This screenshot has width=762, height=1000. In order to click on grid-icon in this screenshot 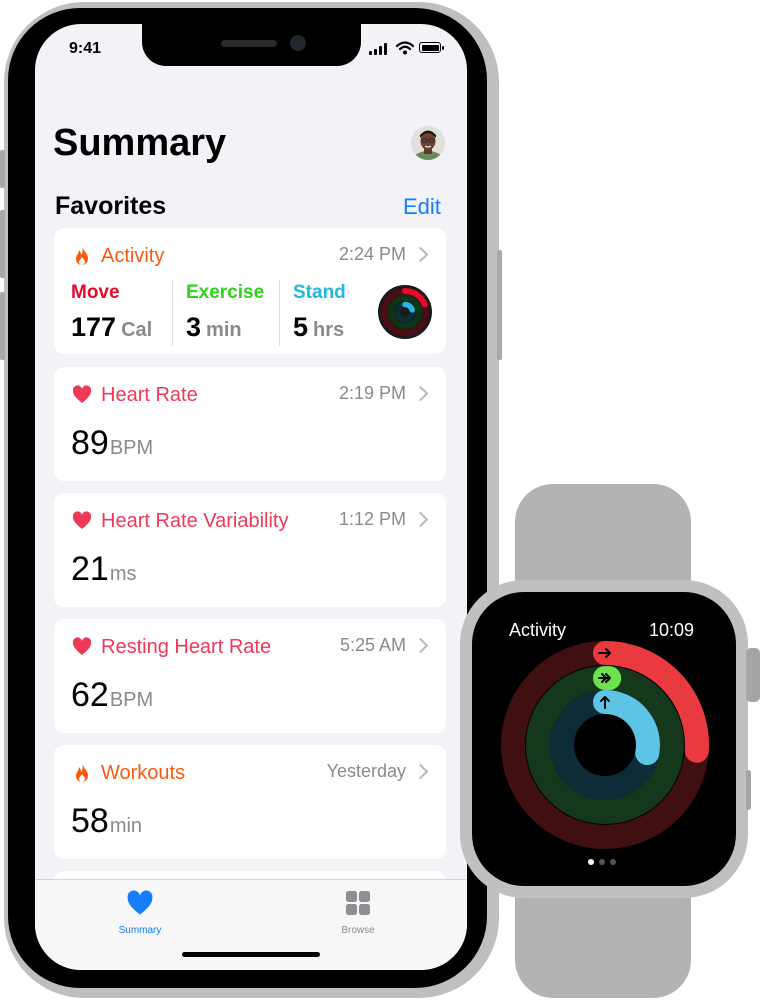, I will do `click(358, 903)`.